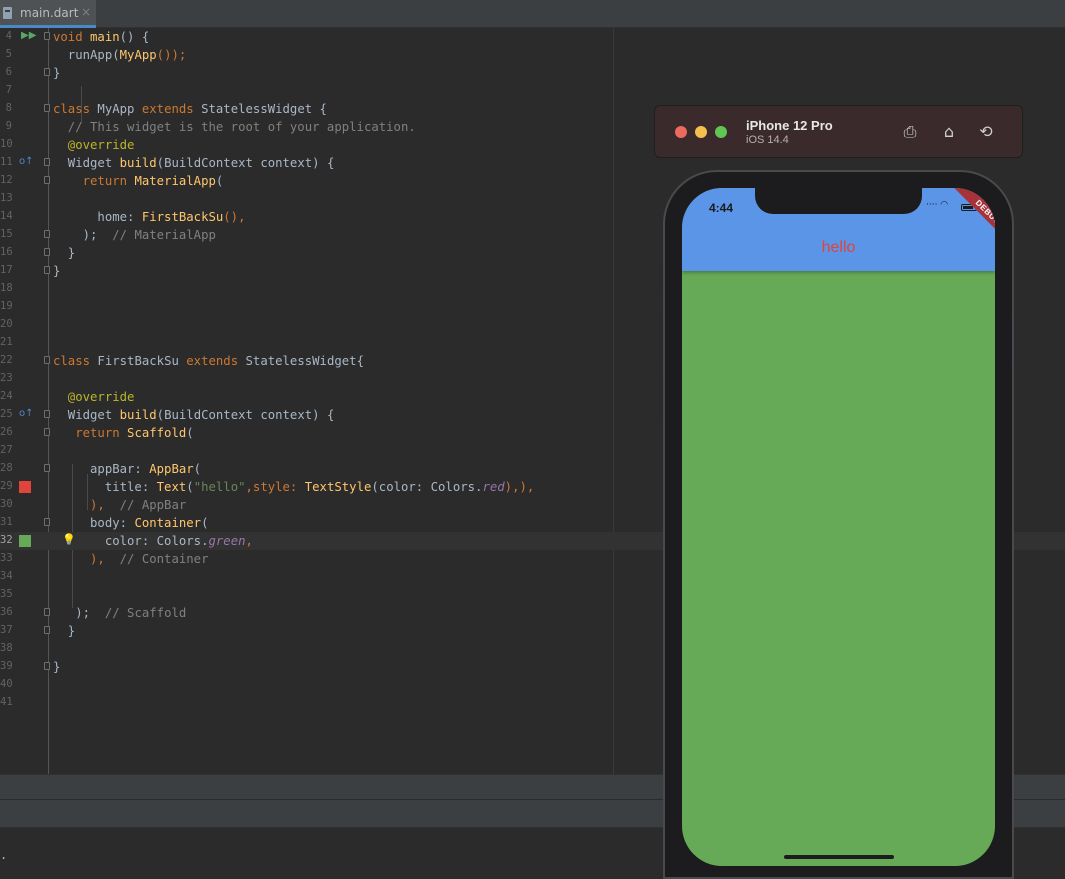 Image resolution: width=1065 pixels, height=879 pixels. Describe the element at coordinates (910, 132) in the screenshot. I see `screenshot-icon: ⎙` at that location.